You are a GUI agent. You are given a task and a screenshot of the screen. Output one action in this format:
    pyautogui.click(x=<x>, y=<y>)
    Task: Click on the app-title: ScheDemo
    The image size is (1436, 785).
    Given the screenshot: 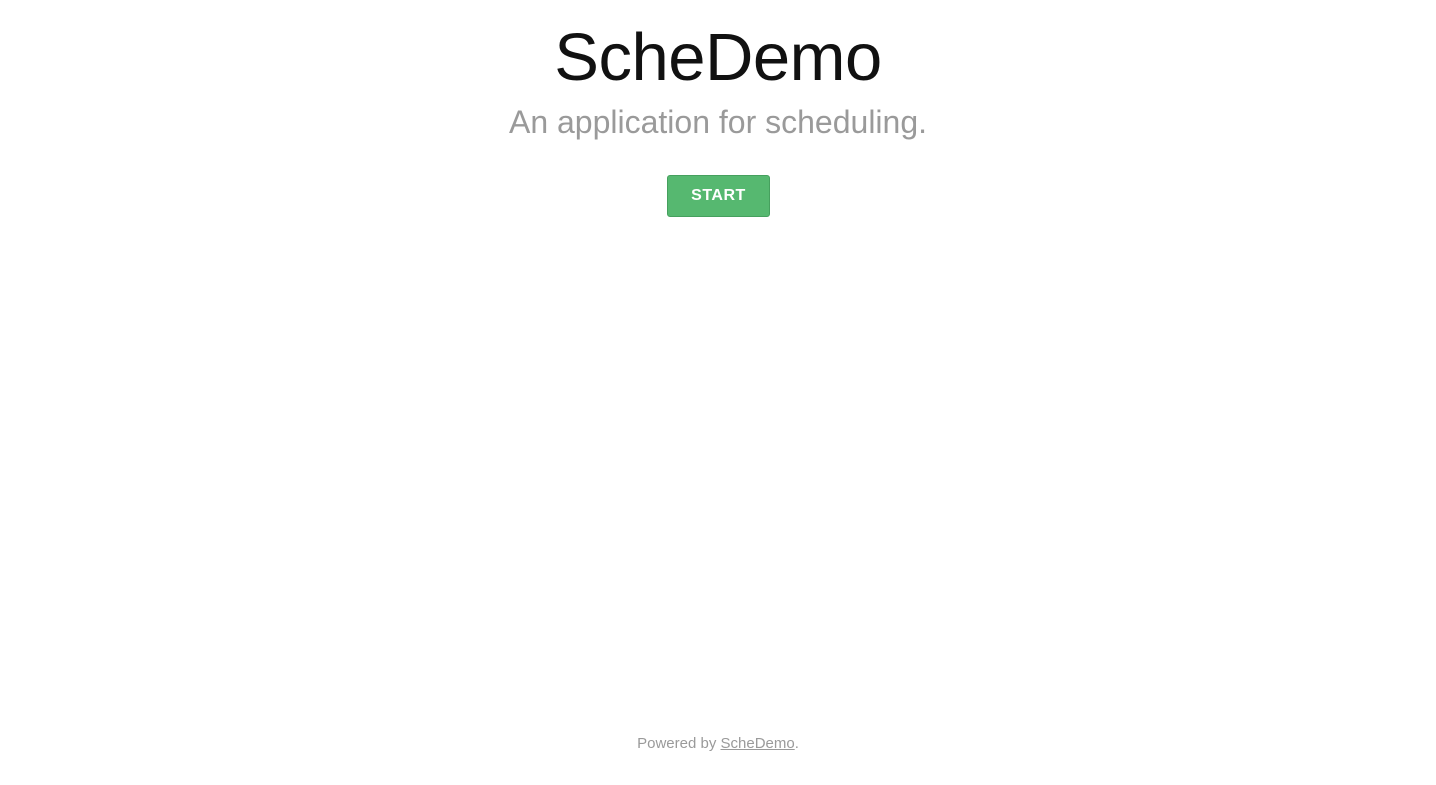 What is the action you would take?
    pyautogui.click(x=718, y=57)
    